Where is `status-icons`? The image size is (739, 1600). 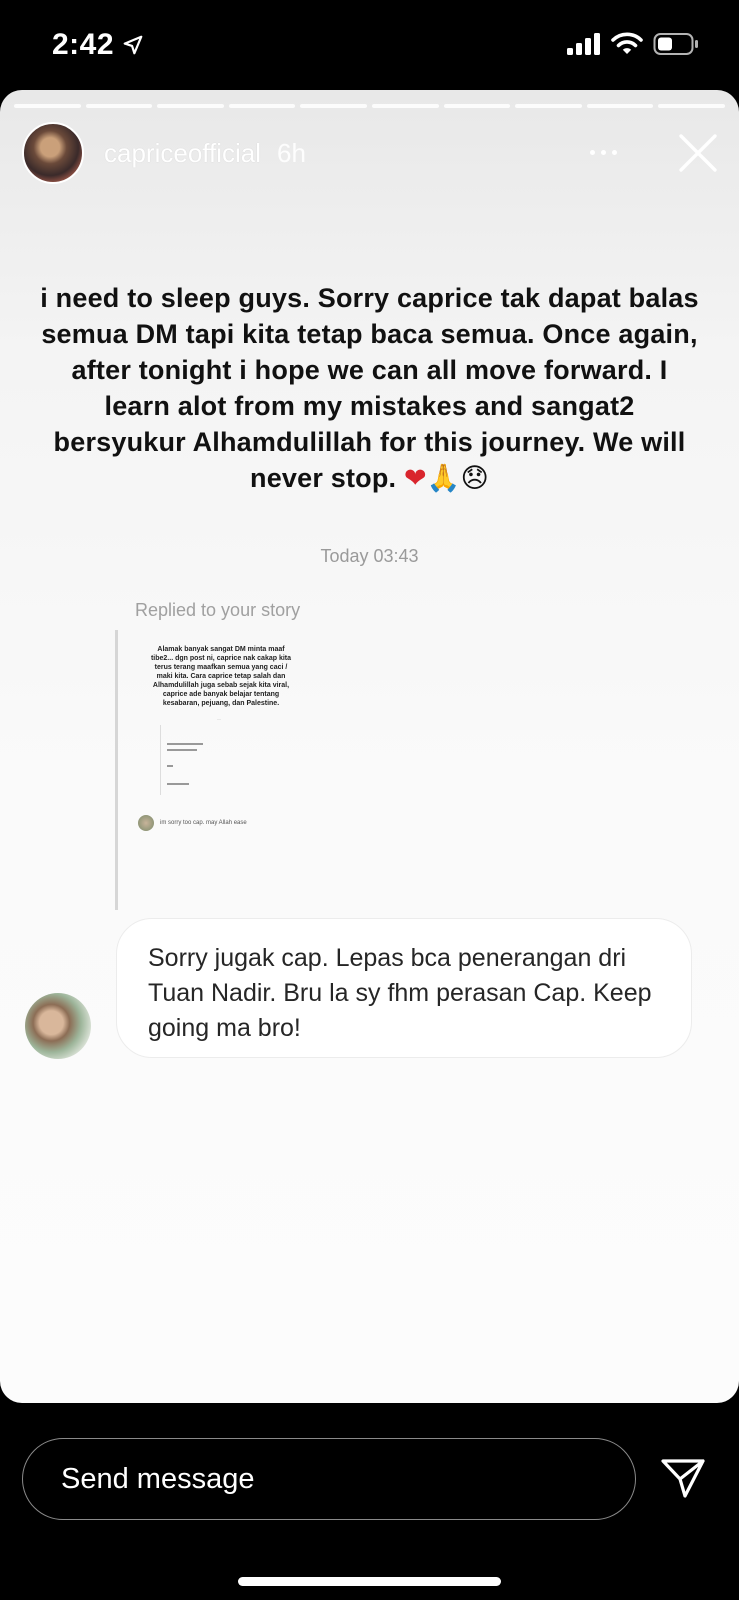
status-icons is located at coordinates (633, 44).